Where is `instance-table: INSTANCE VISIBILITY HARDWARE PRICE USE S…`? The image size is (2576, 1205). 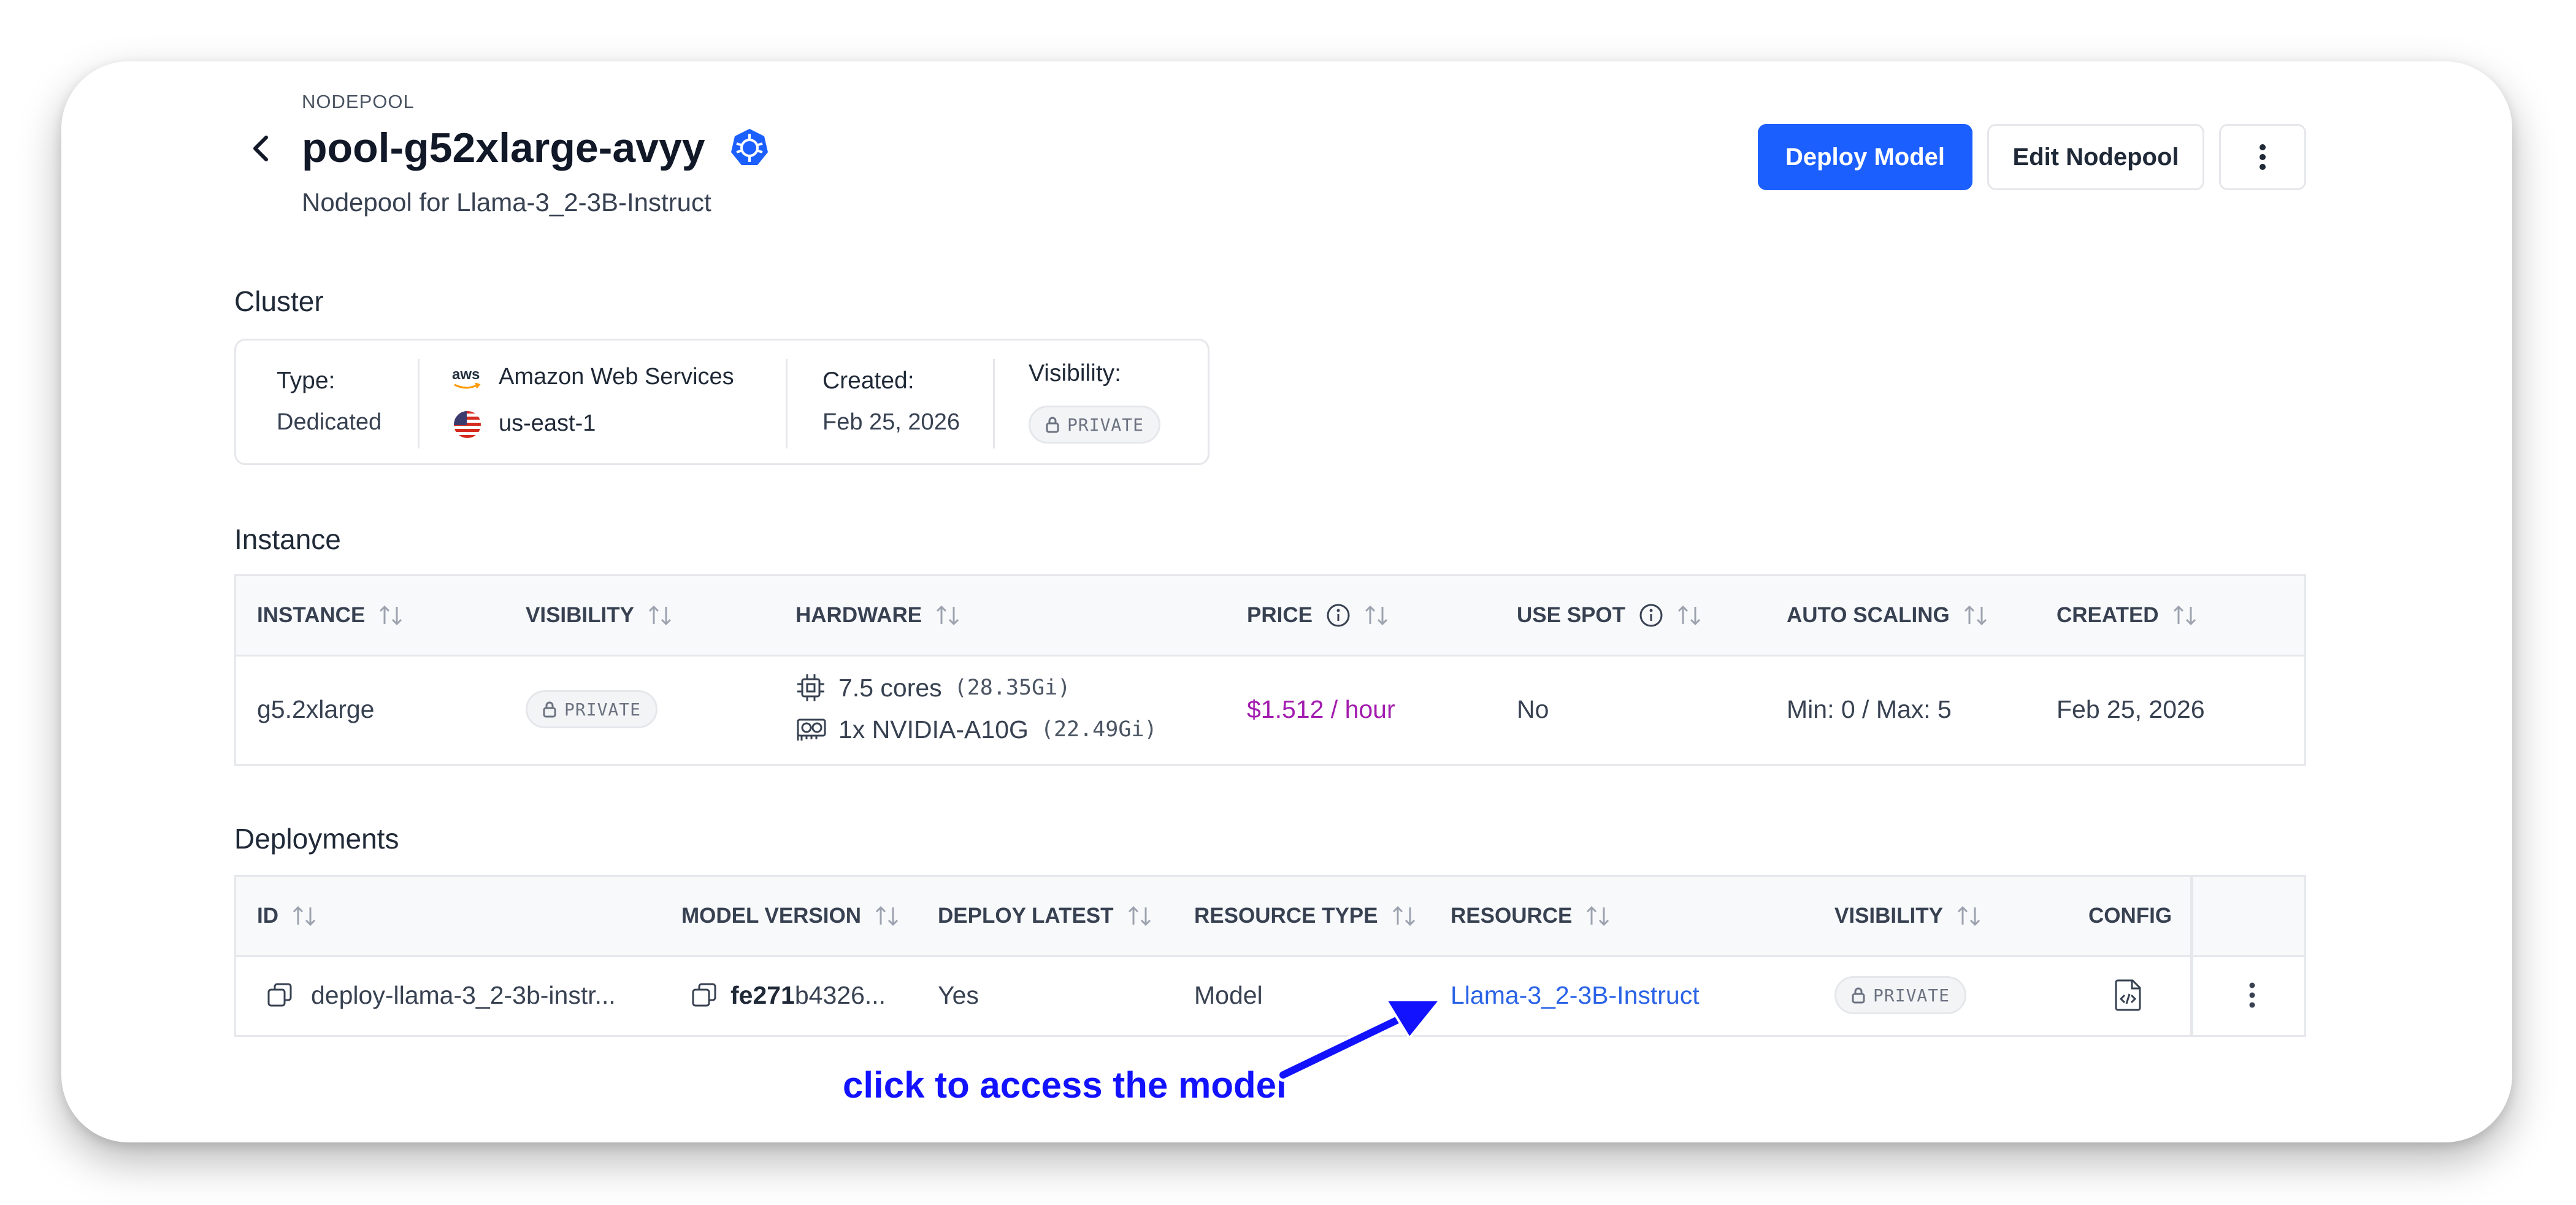 instance-table: INSTANCE VISIBILITY HARDWARE PRICE USE S… is located at coordinates (1270, 670).